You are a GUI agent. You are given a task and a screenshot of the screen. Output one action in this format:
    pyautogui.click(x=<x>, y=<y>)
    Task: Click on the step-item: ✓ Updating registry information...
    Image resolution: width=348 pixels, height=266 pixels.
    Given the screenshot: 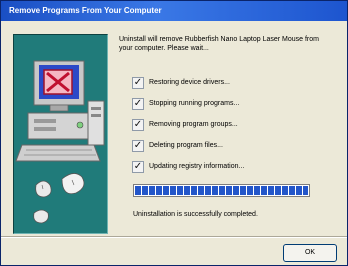 What is the action you would take?
    pyautogui.click(x=229, y=168)
    